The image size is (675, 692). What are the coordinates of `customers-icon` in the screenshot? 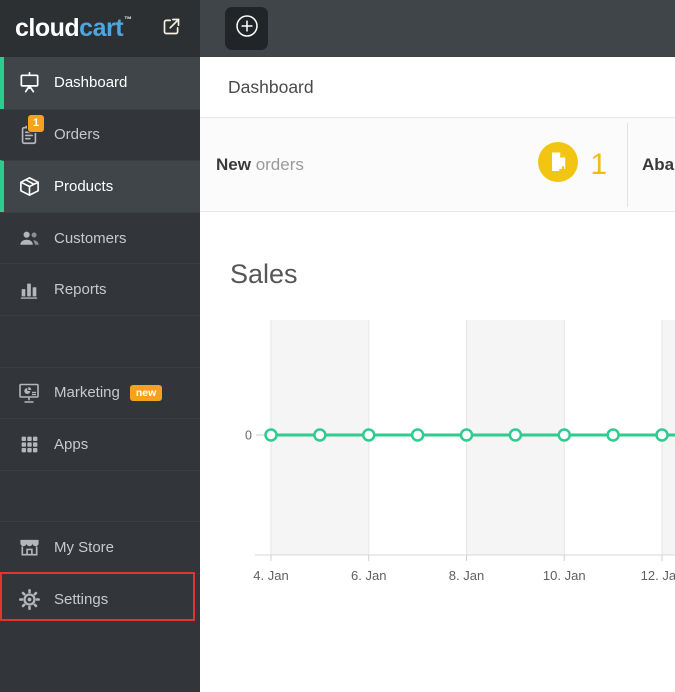 It's located at (29, 238).